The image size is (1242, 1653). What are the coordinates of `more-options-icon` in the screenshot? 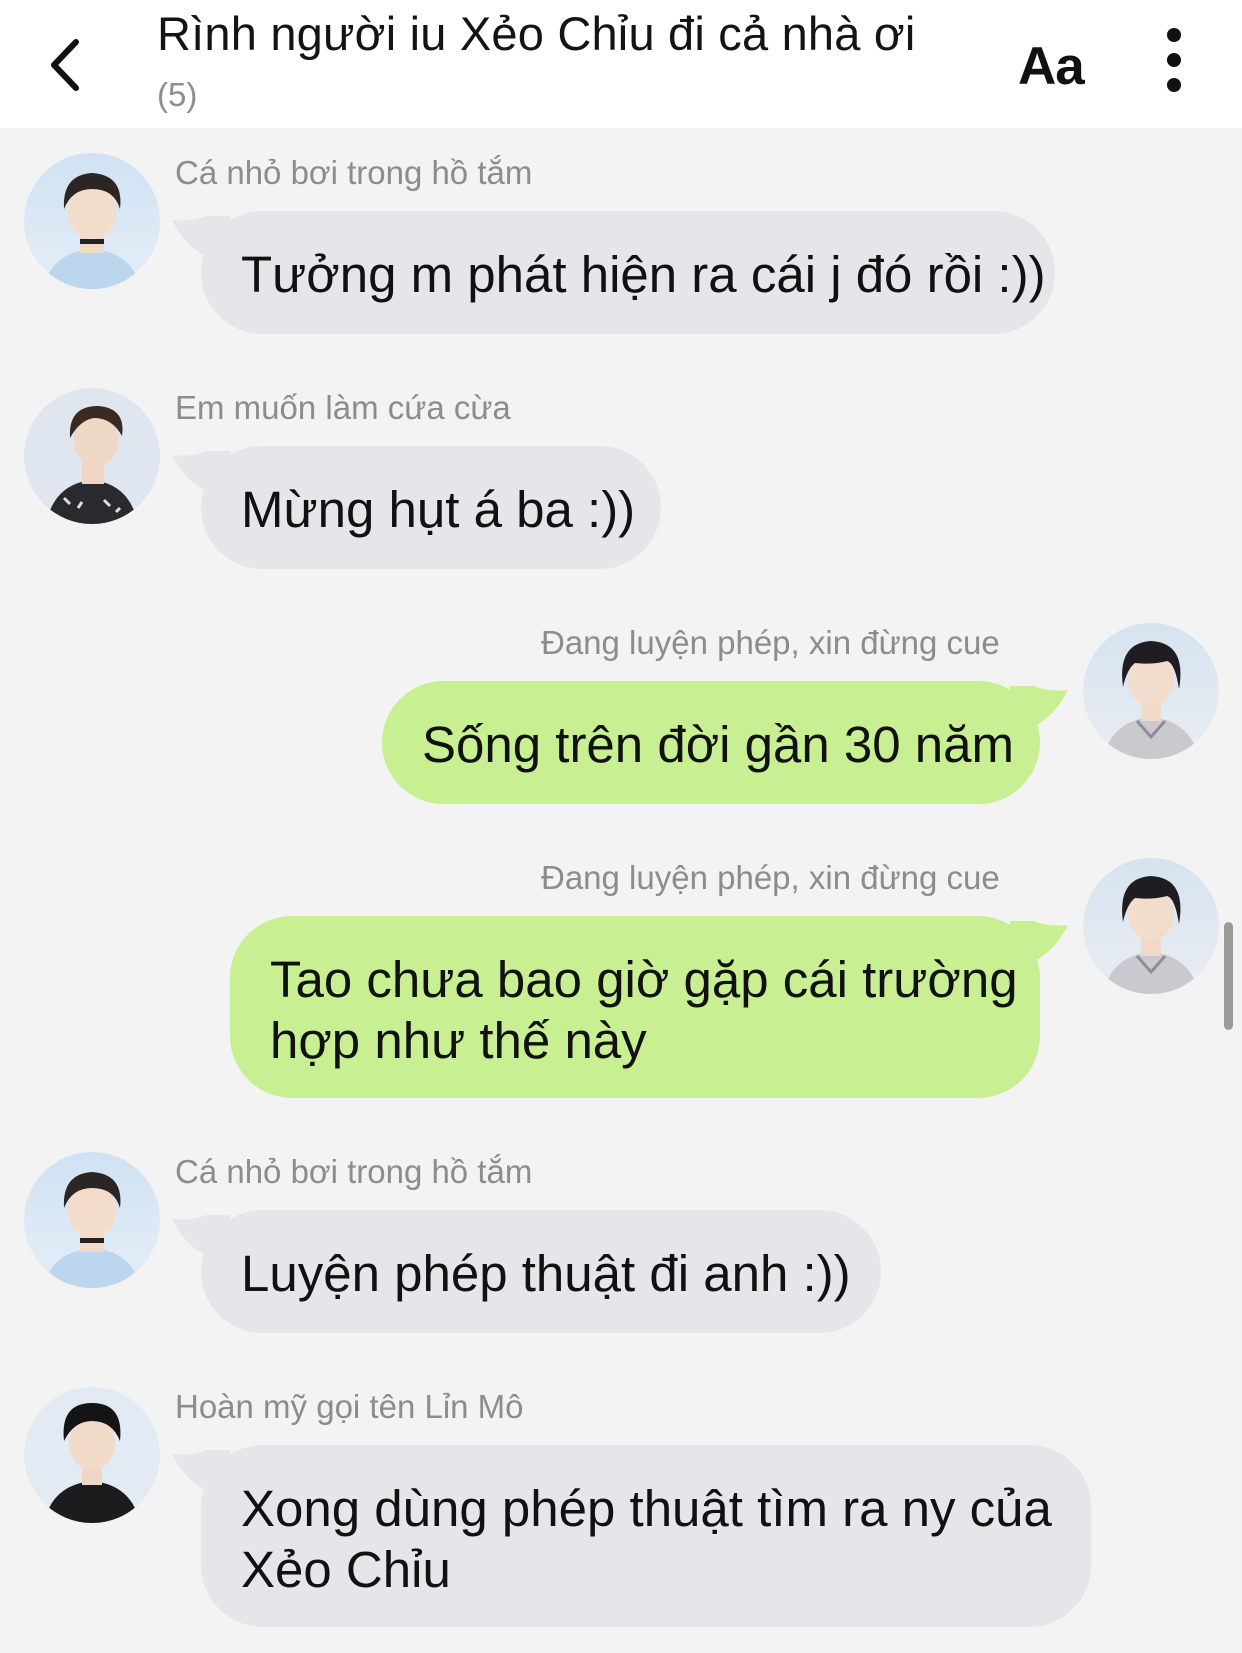 It's located at (1174, 63).